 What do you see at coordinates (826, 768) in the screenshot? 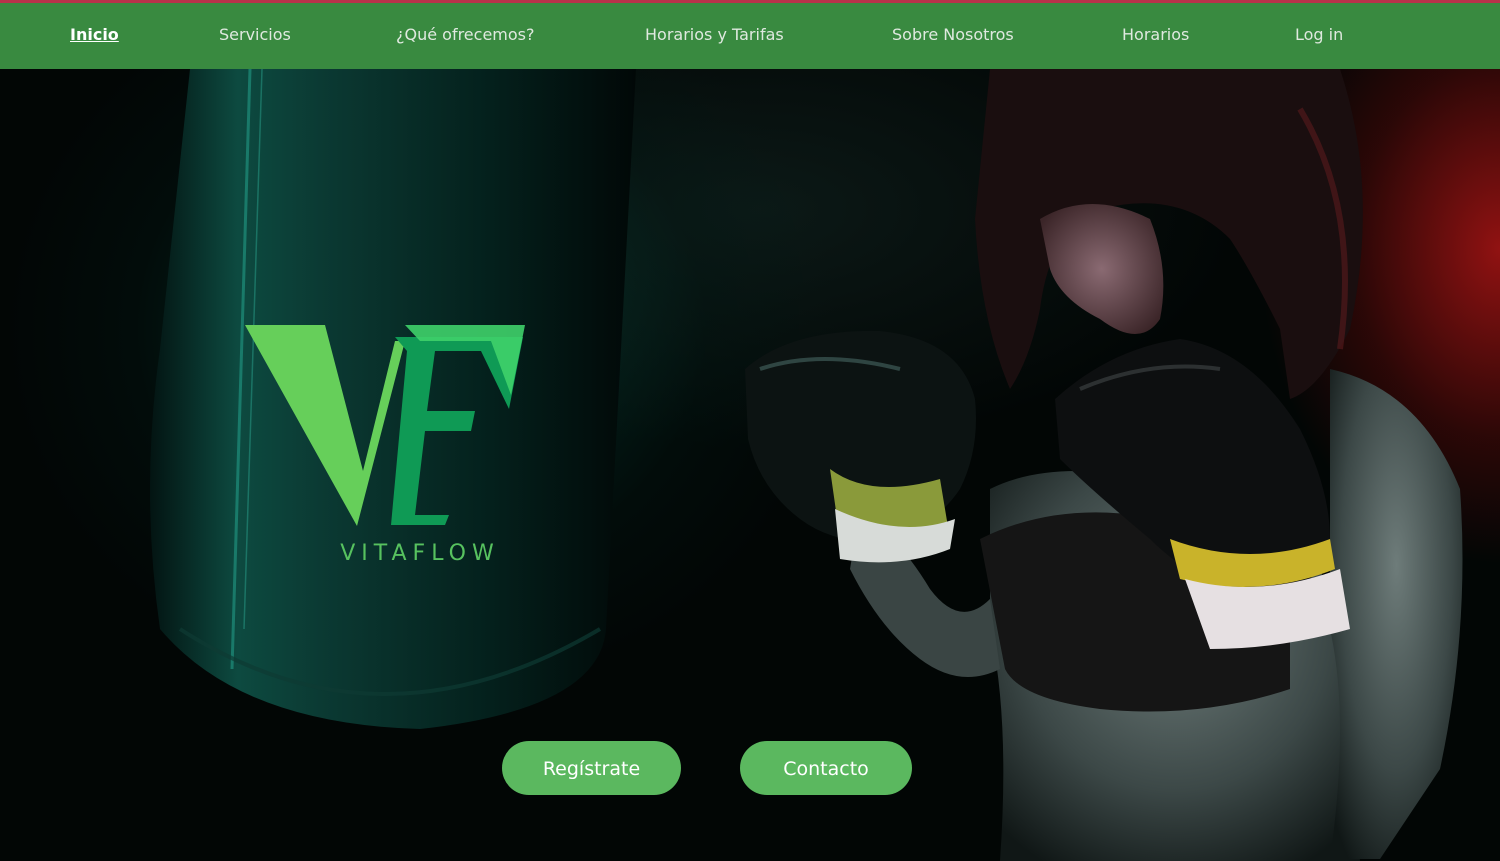
I see `contact-button: Contacto` at bounding box center [826, 768].